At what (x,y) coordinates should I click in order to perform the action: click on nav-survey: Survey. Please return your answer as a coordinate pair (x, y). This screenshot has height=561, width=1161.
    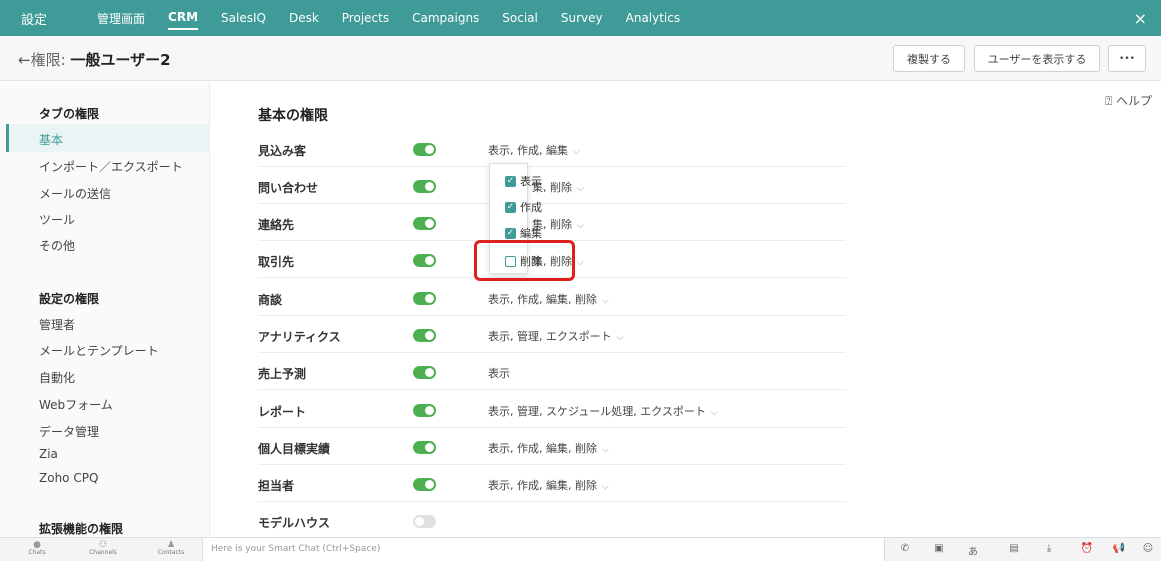
    Looking at the image, I should click on (582, 18).